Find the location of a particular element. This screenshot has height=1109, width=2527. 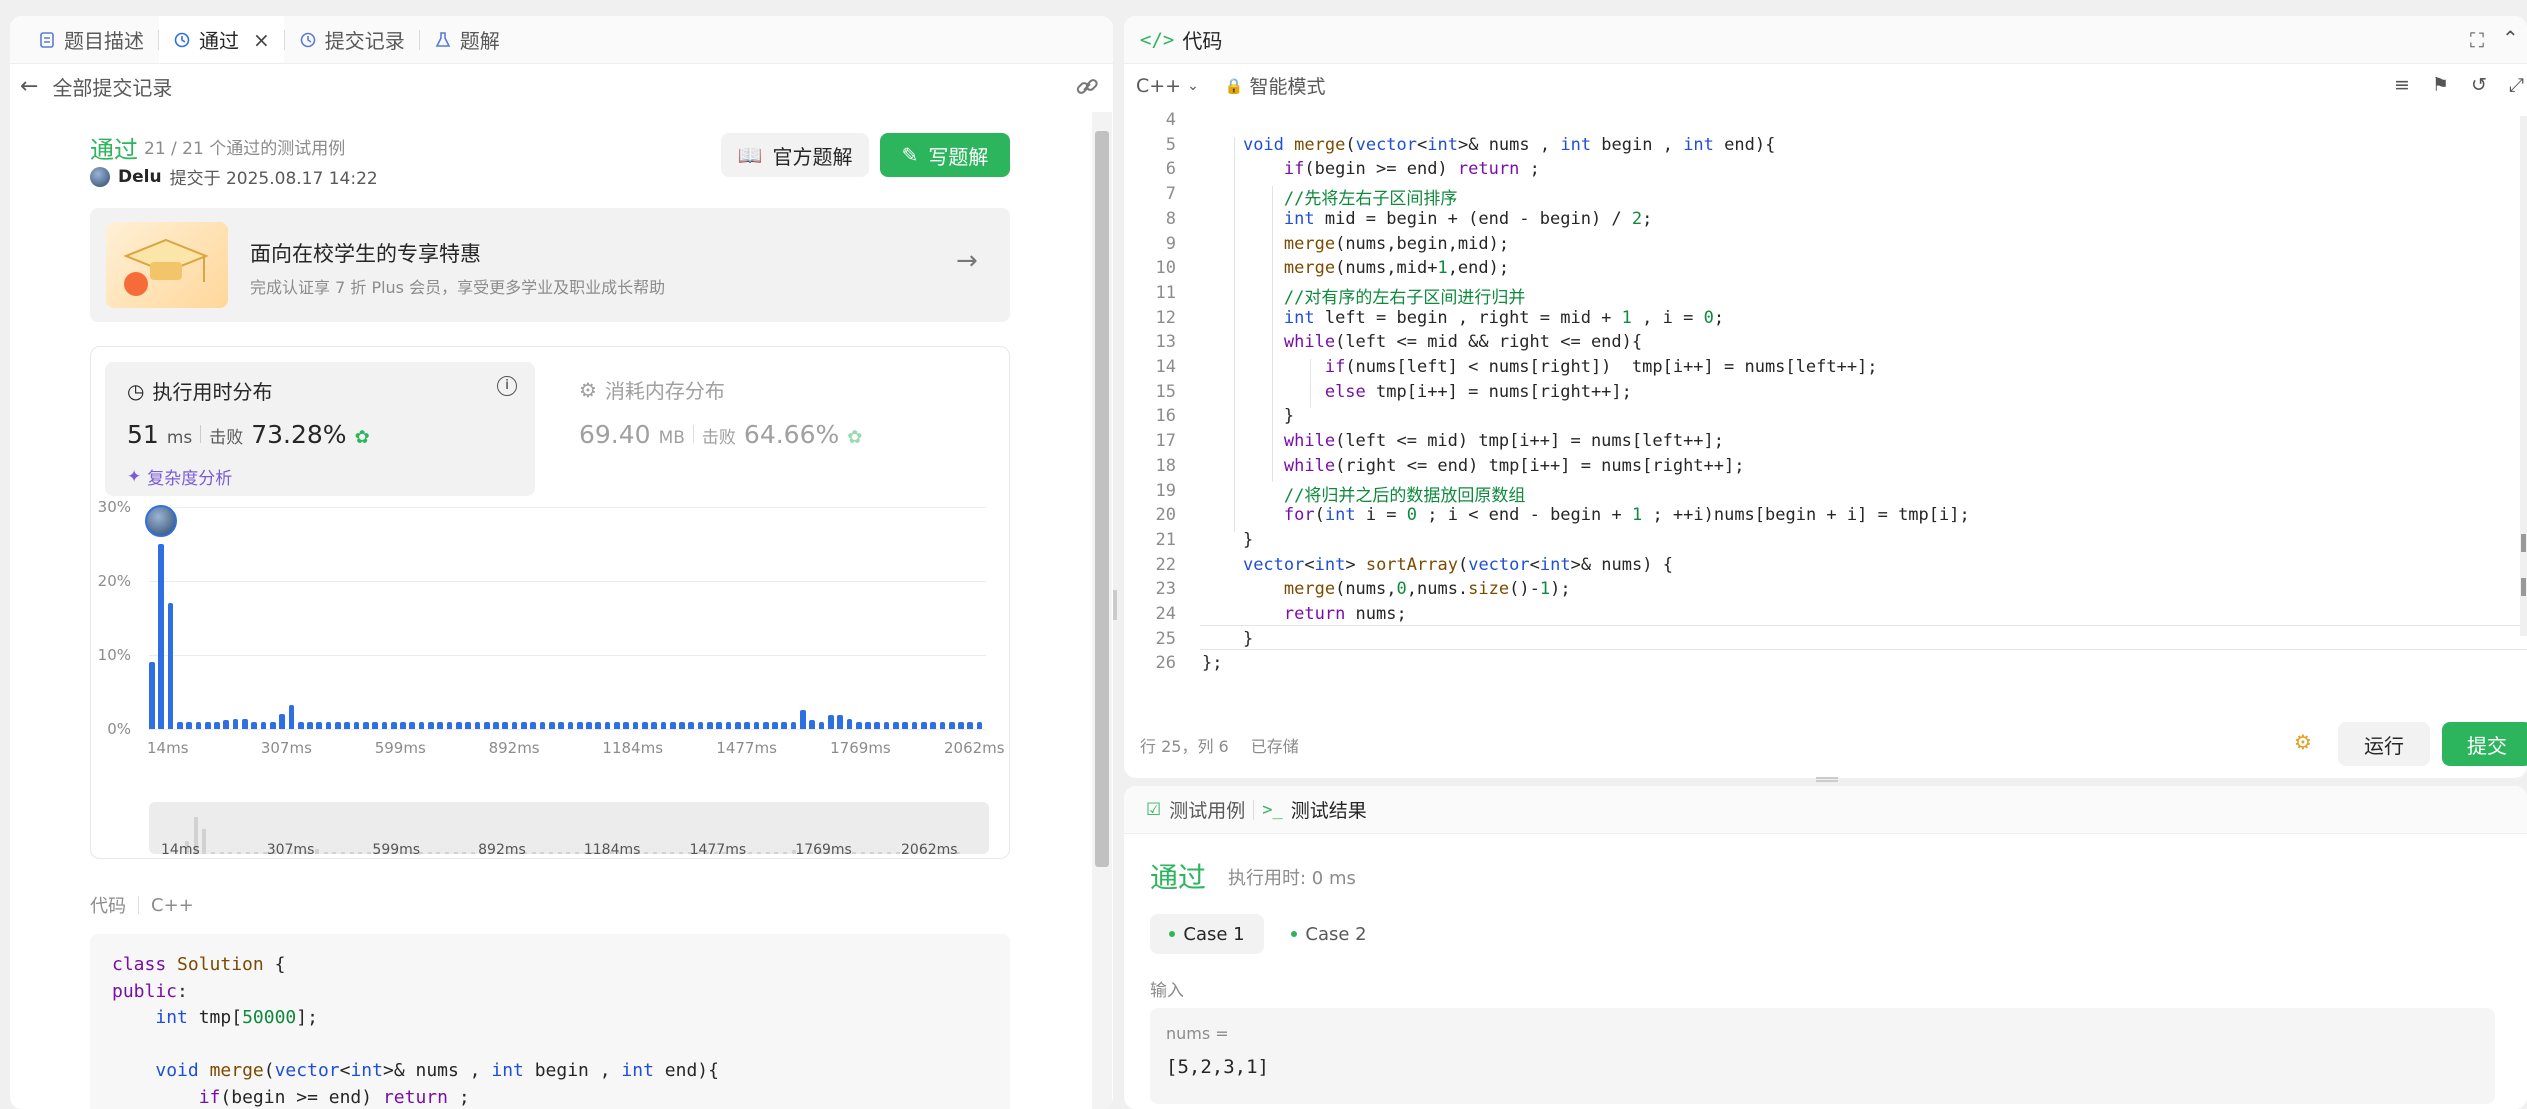

user-name: Delu is located at coordinates (140, 177).